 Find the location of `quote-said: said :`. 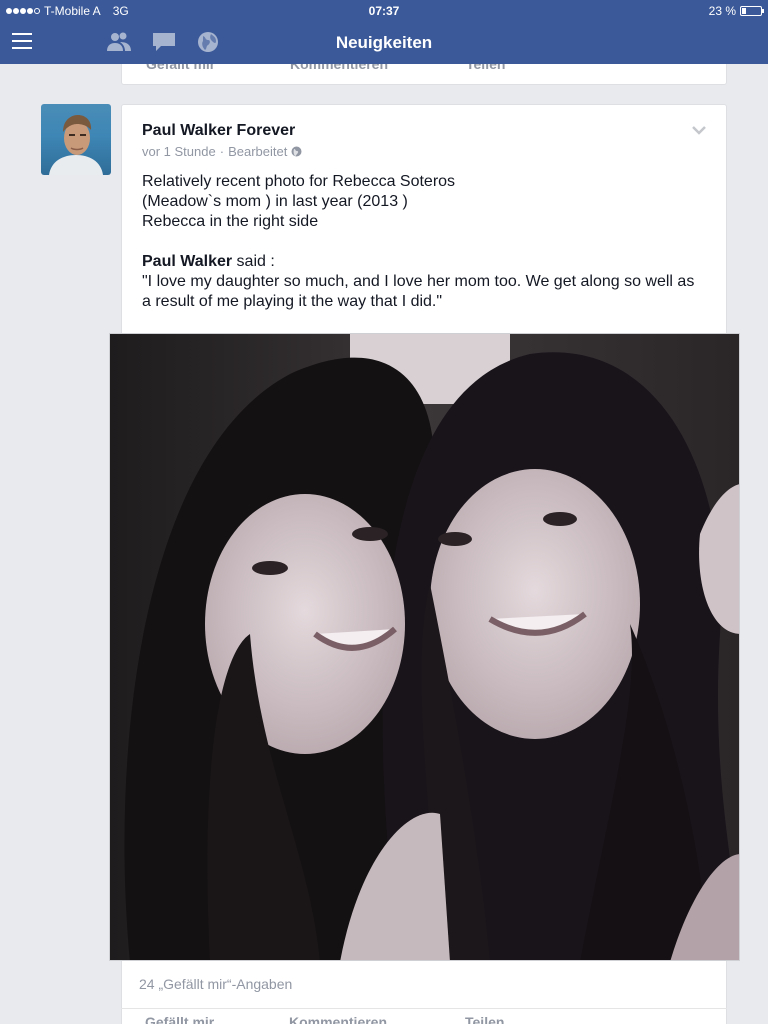

quote-said: said : is located at coordinates (253, 261).